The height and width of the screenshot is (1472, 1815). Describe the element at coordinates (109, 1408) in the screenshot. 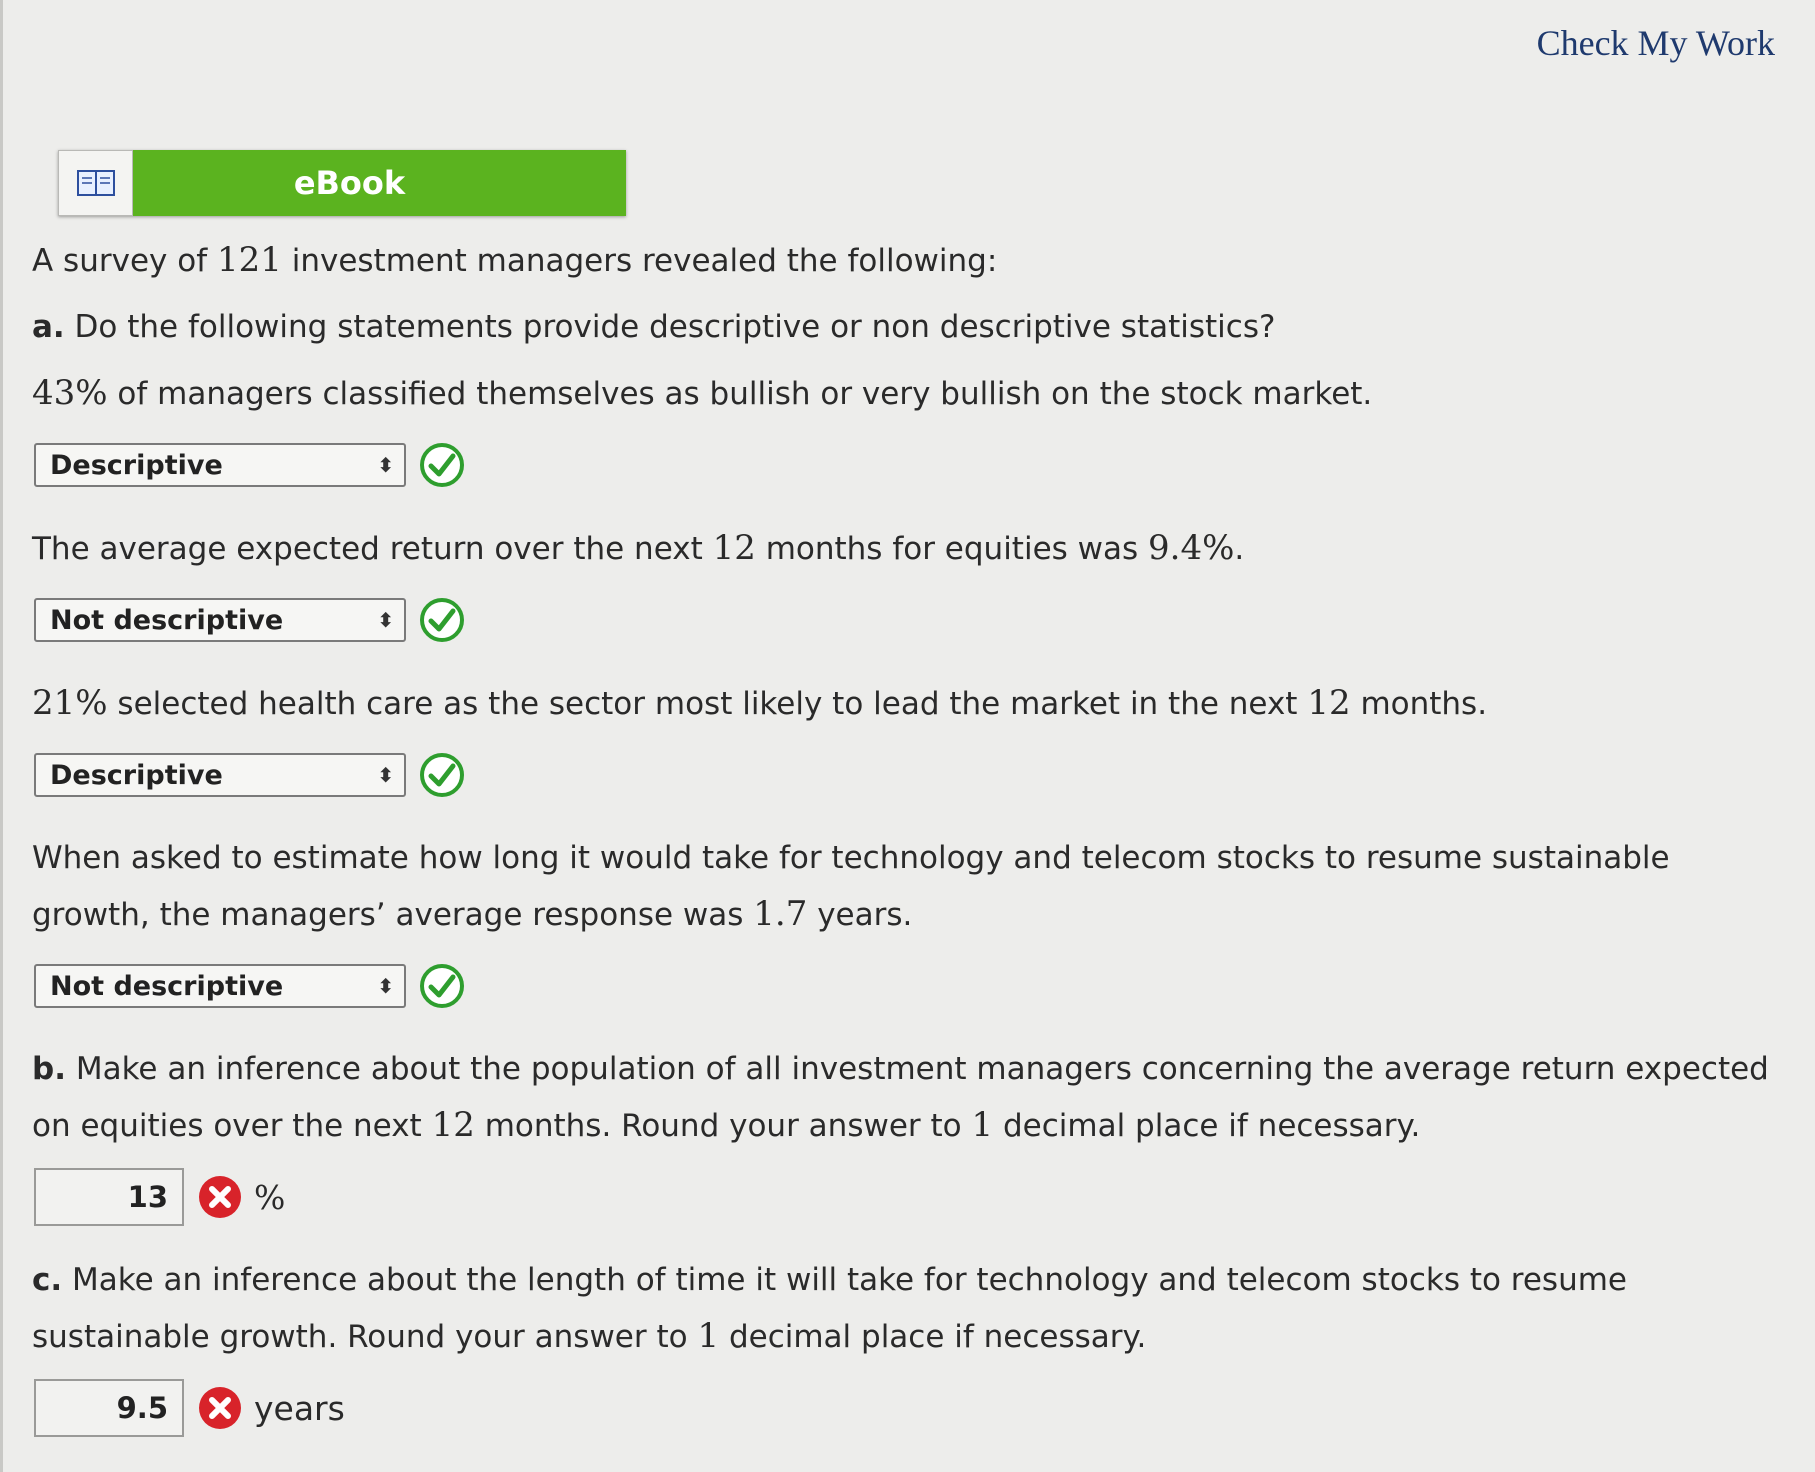

I see `years-answer-input: 9.5` at that location.